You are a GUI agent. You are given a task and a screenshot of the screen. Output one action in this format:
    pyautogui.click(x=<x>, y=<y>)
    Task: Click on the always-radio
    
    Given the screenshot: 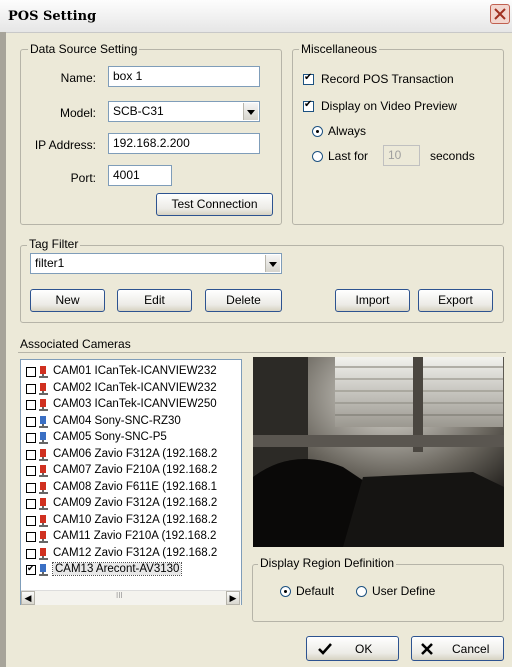 What is the action you would take?
    pyautogui.click(x=317, y=131)
    